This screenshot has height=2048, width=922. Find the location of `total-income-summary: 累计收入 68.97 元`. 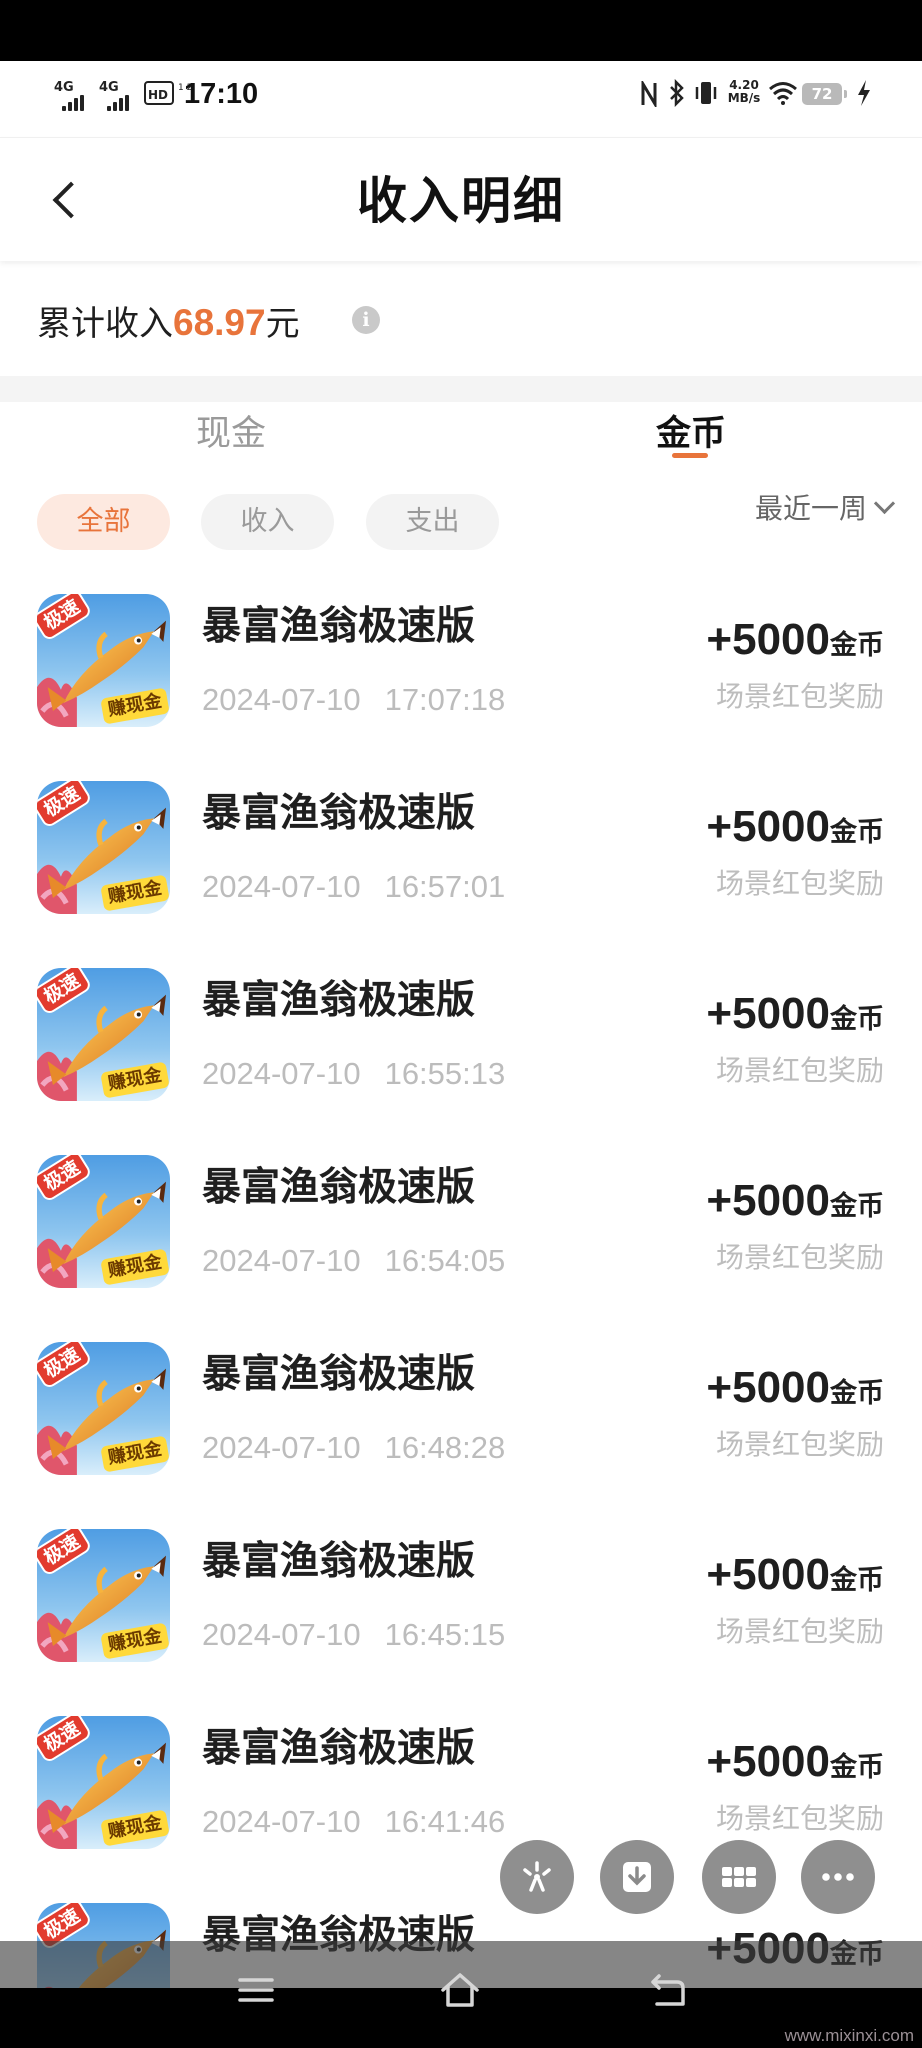

total-income-summary: 累计收入 68.97 元 is located at coordinates (168, 320).